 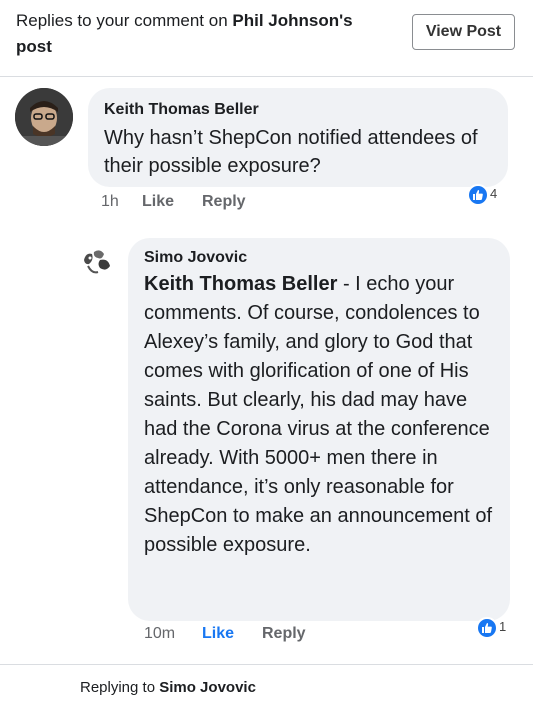 I want to click on comment-time: 10m, so click(x=159, y=634).